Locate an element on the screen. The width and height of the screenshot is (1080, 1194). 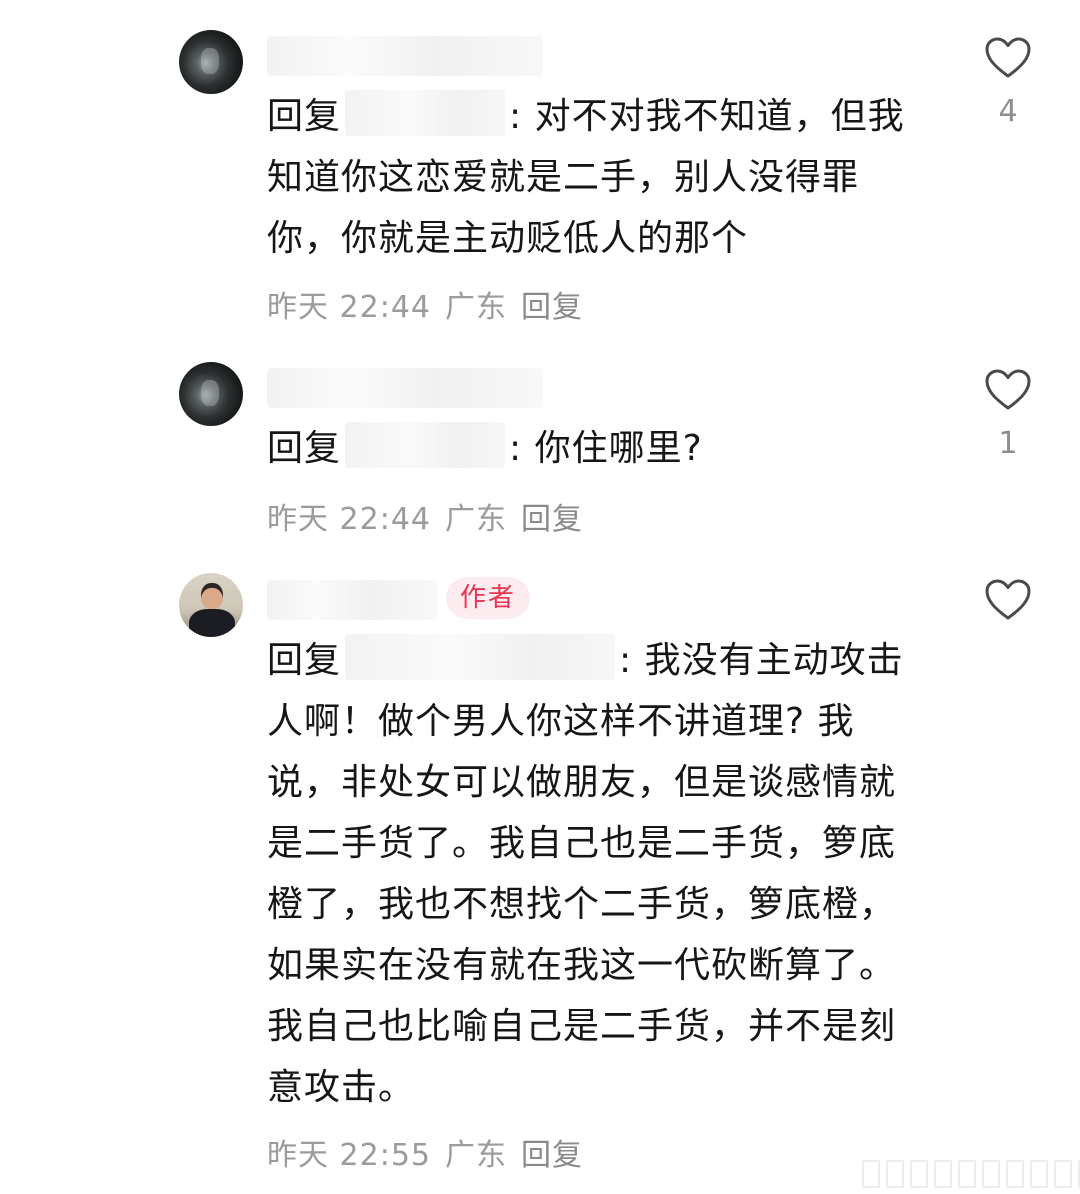
comment-meta: 昨天 22:55 广东 回复 is located at coordinates (432, 1152).